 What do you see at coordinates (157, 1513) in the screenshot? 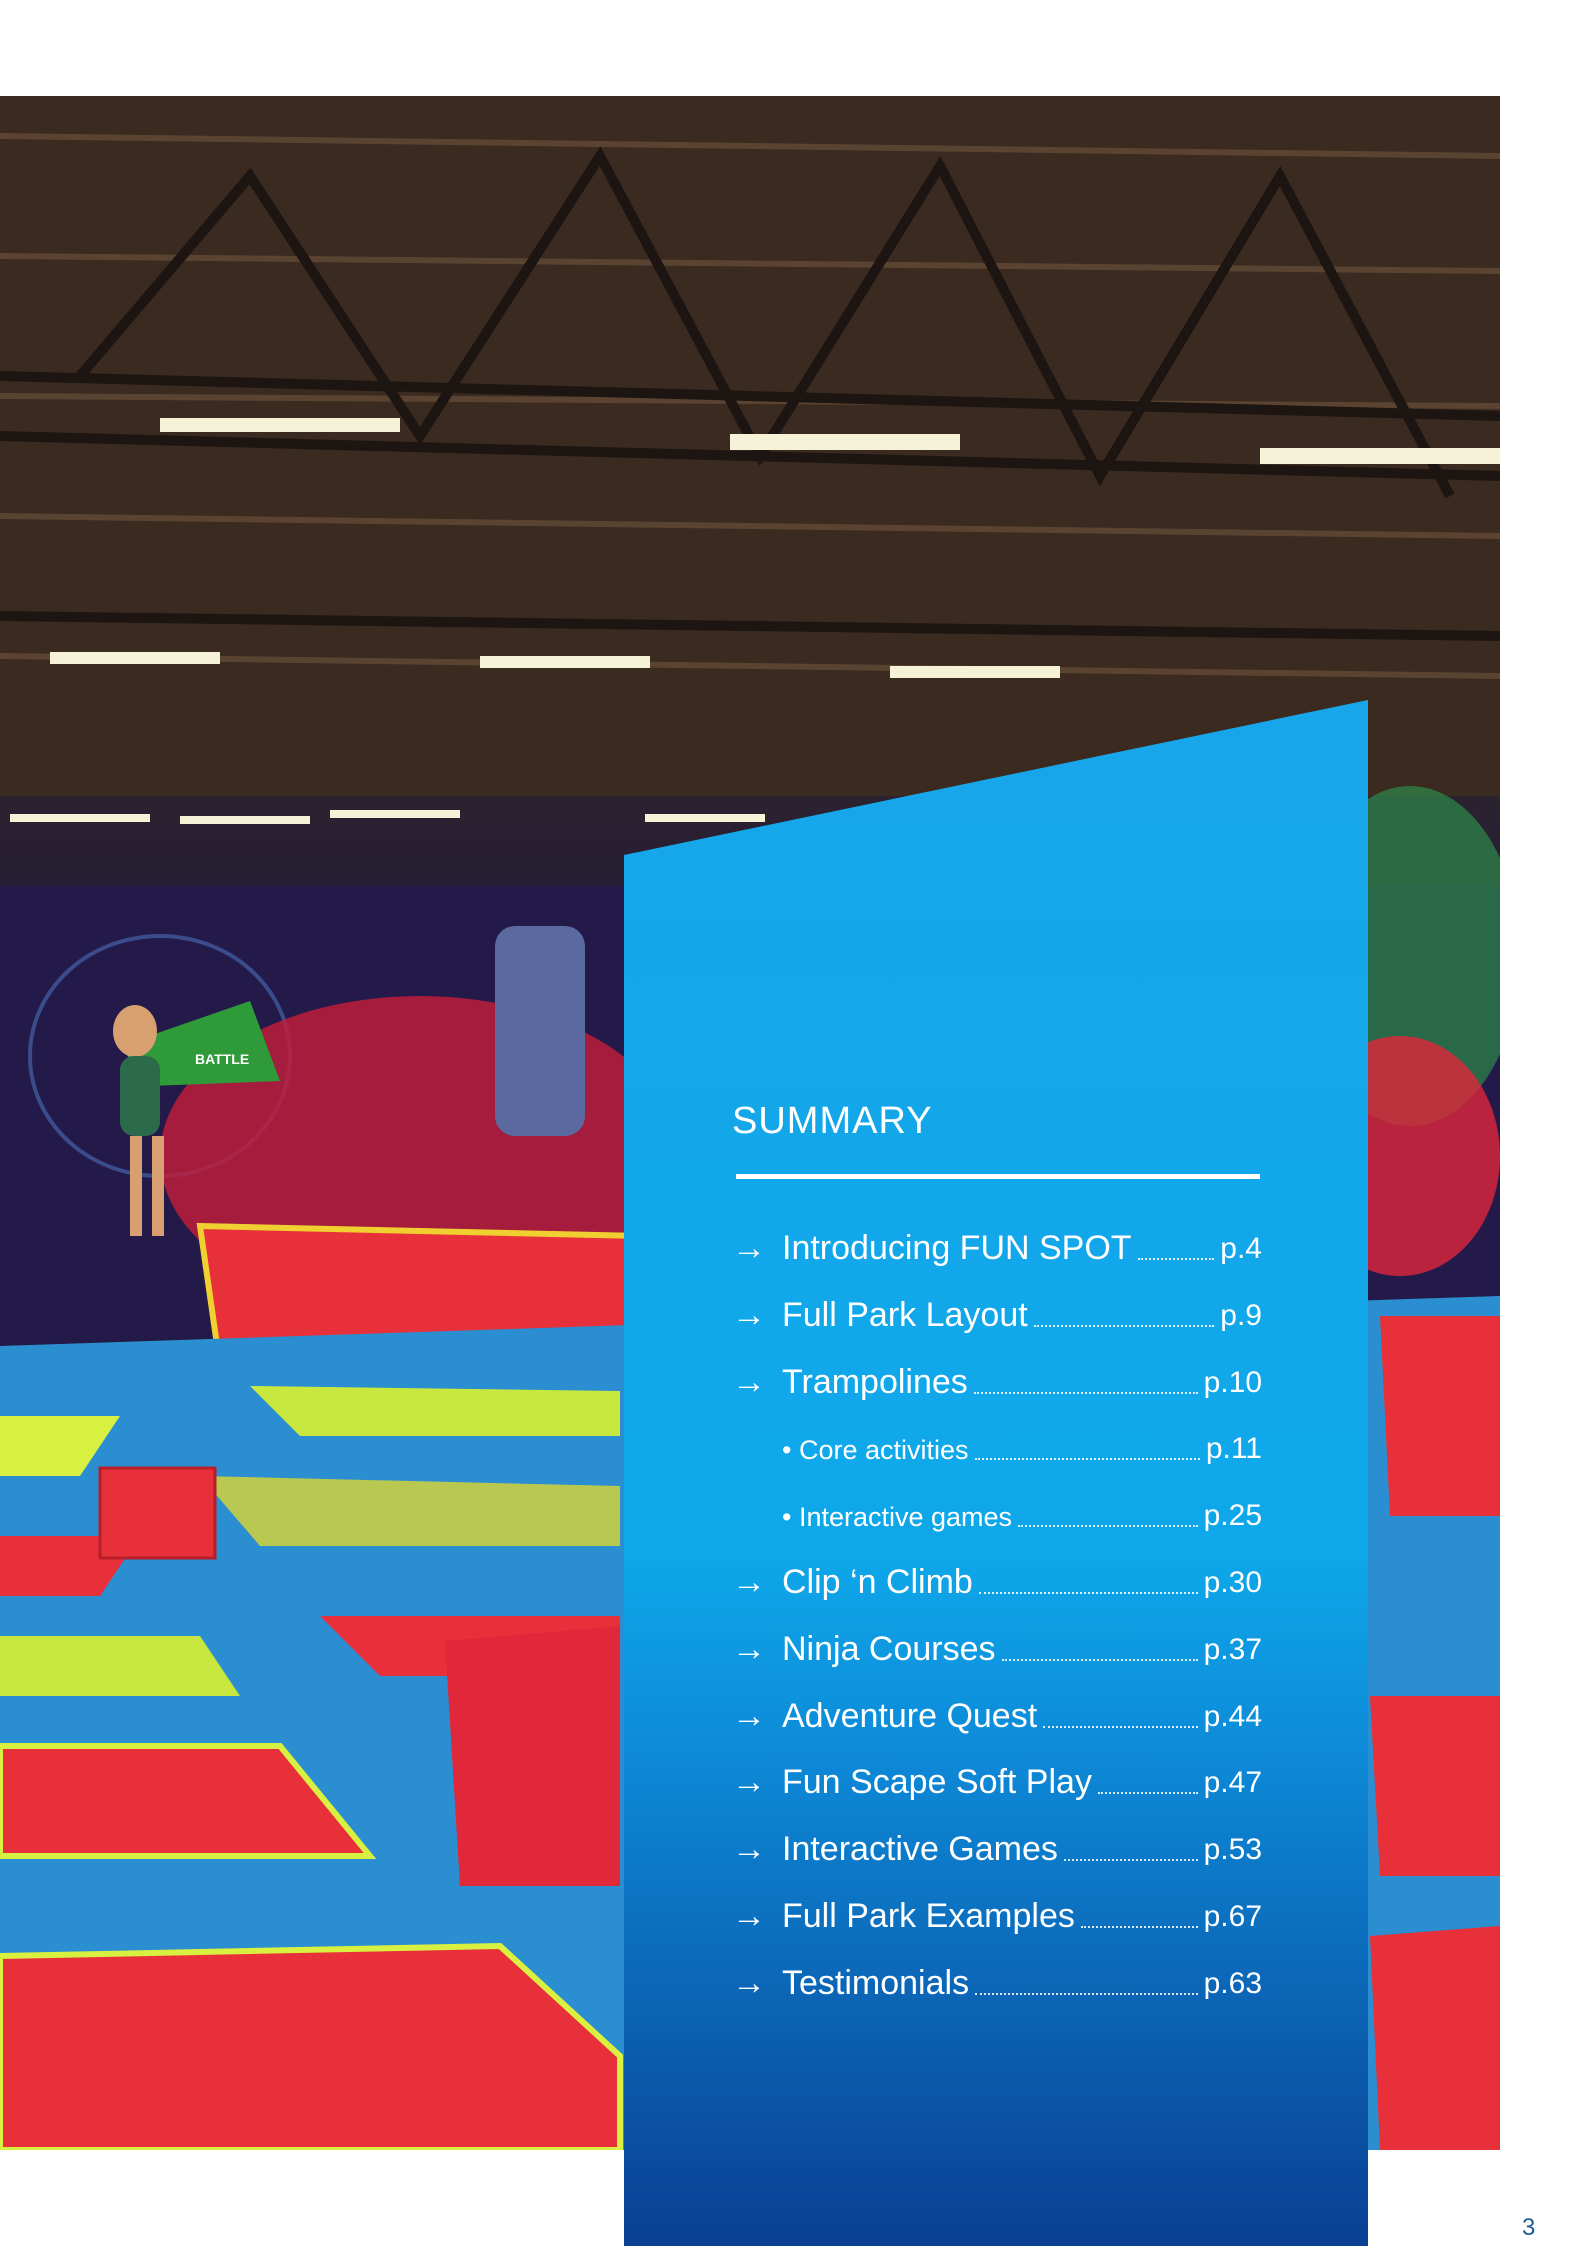
I see `foam-block-small` at bounding box center [157, 1513].